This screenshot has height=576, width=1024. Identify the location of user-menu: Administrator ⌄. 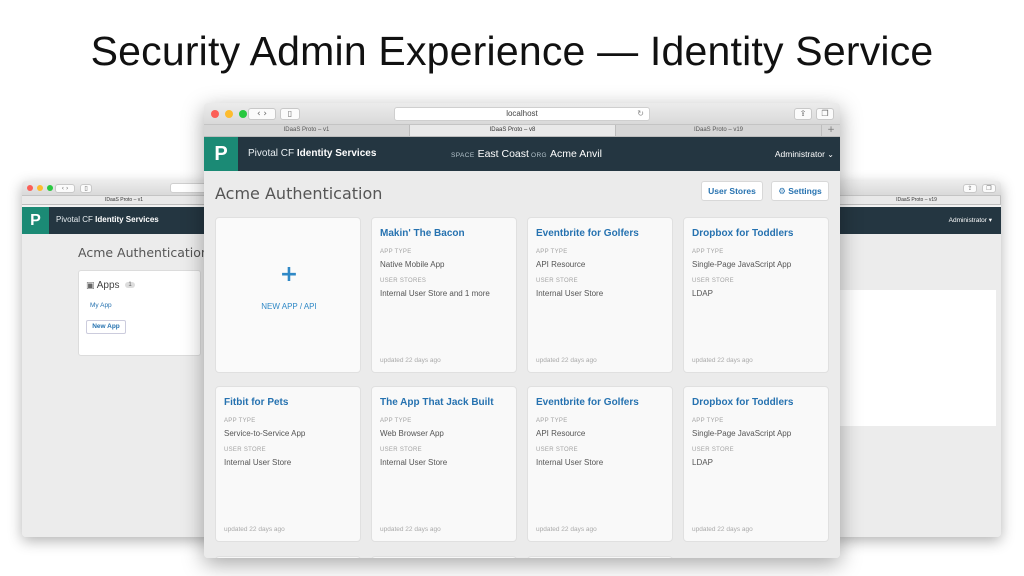
(804, 154).